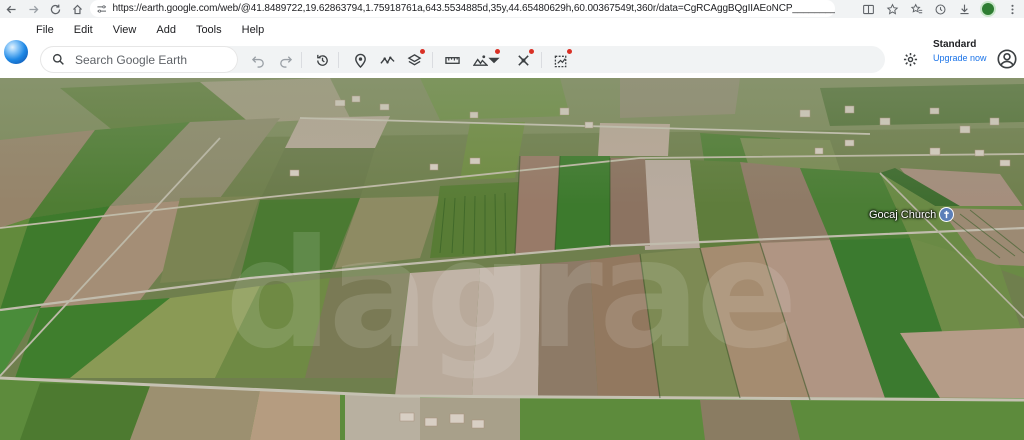 This screenshot has height=440, width=1024. Describe the element at coordinates (83, 30) in the screenshot. I see `menu-edit: Edit` at that location.